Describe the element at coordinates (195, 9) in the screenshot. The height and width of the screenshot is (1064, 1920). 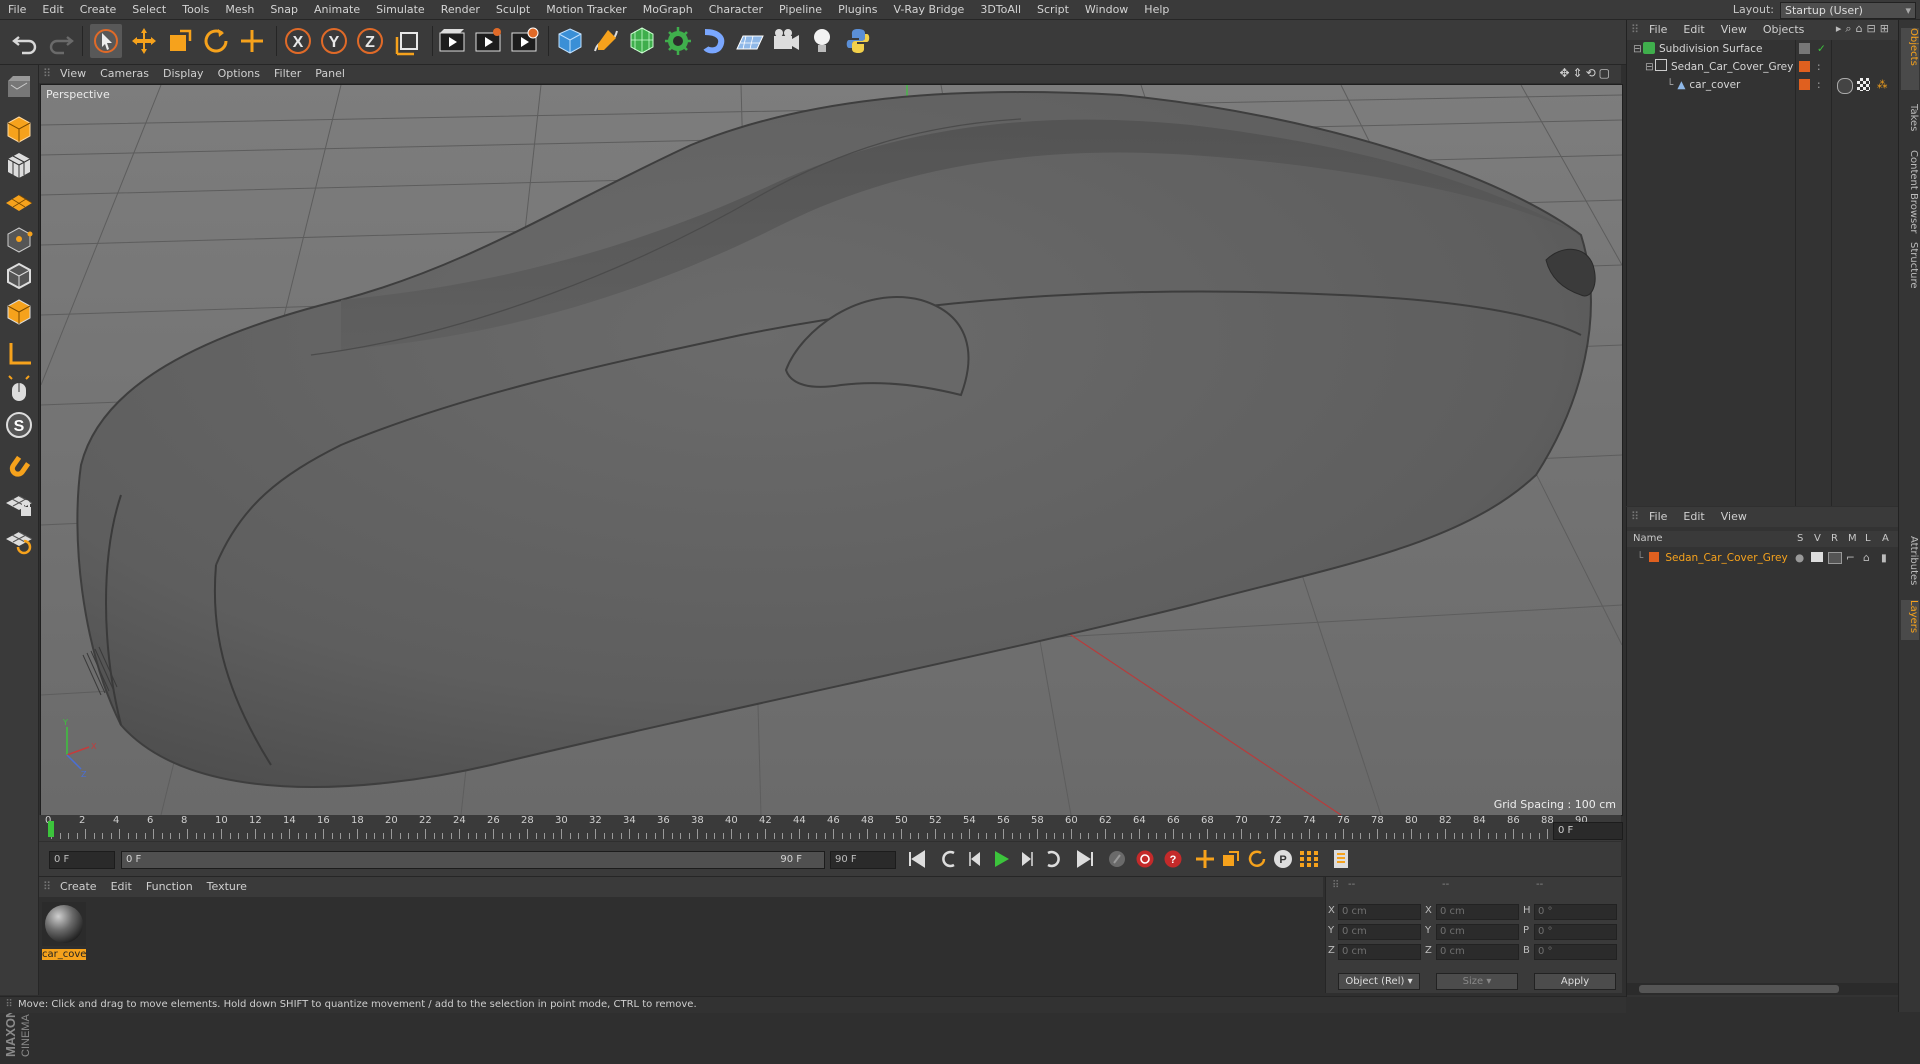
I see `menu-tools: Tools` at that location.